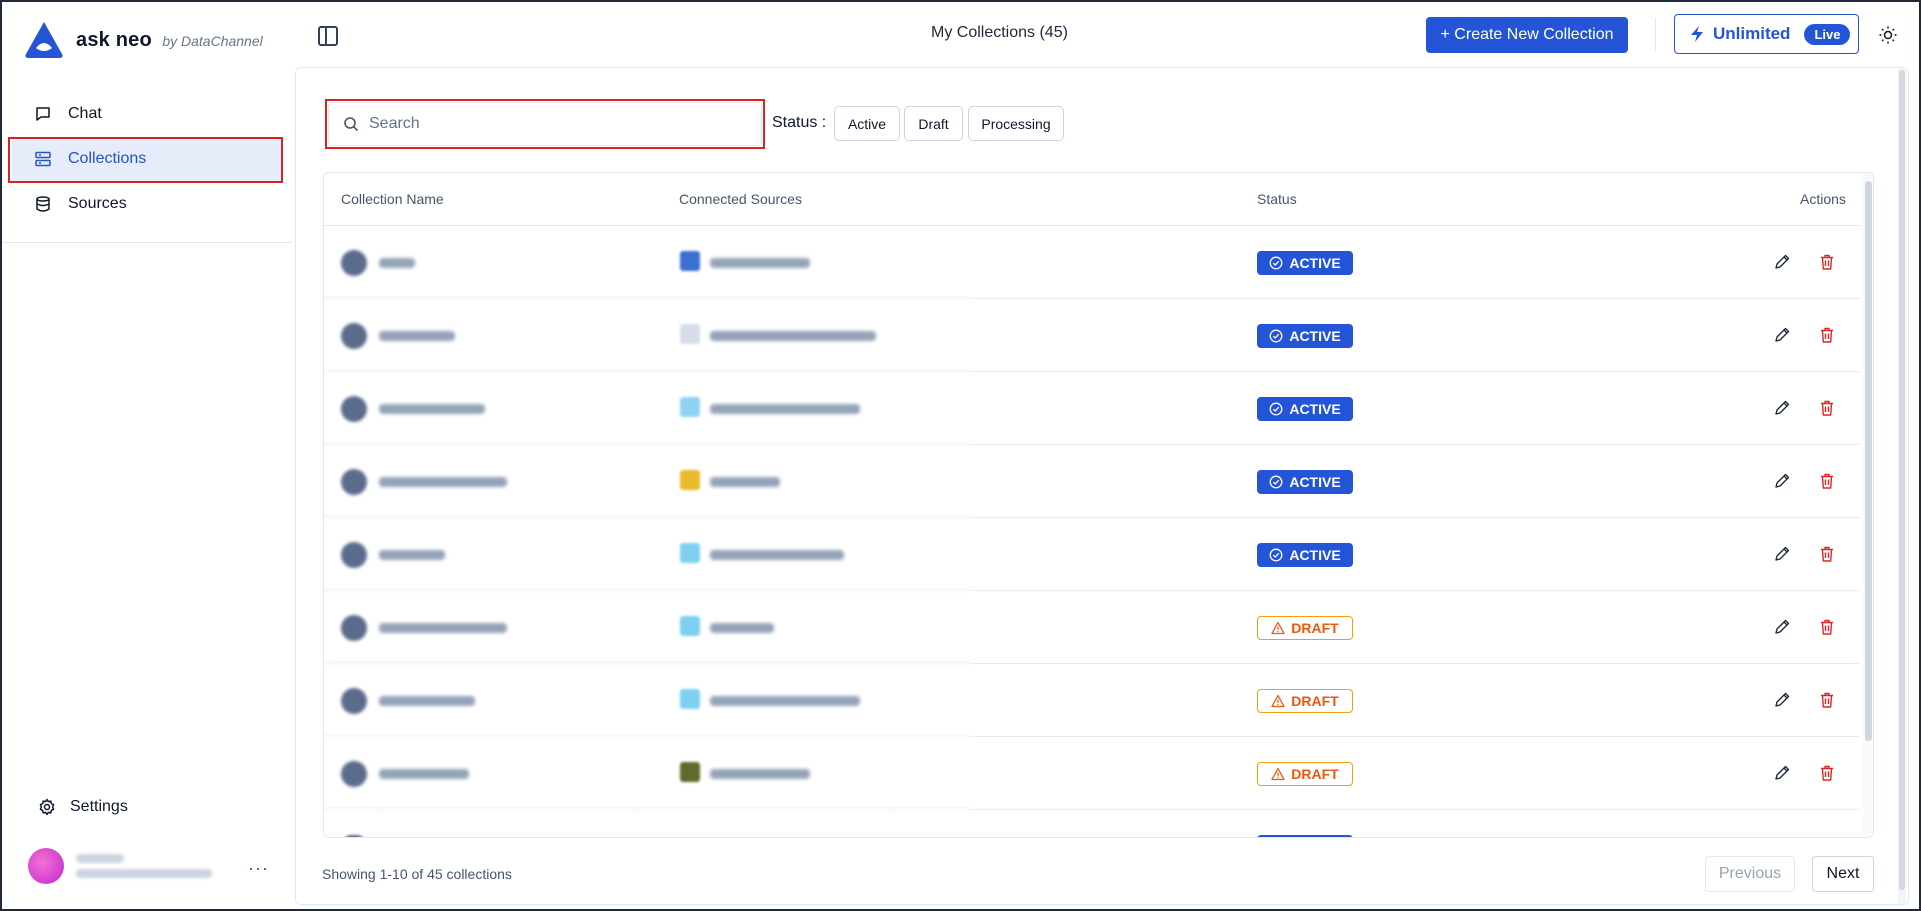 This screenshot has height=911, width=1921. Describe the element at coordinates (1843, 874) in the screenshot. I see `next-page-button: Next` at that location.